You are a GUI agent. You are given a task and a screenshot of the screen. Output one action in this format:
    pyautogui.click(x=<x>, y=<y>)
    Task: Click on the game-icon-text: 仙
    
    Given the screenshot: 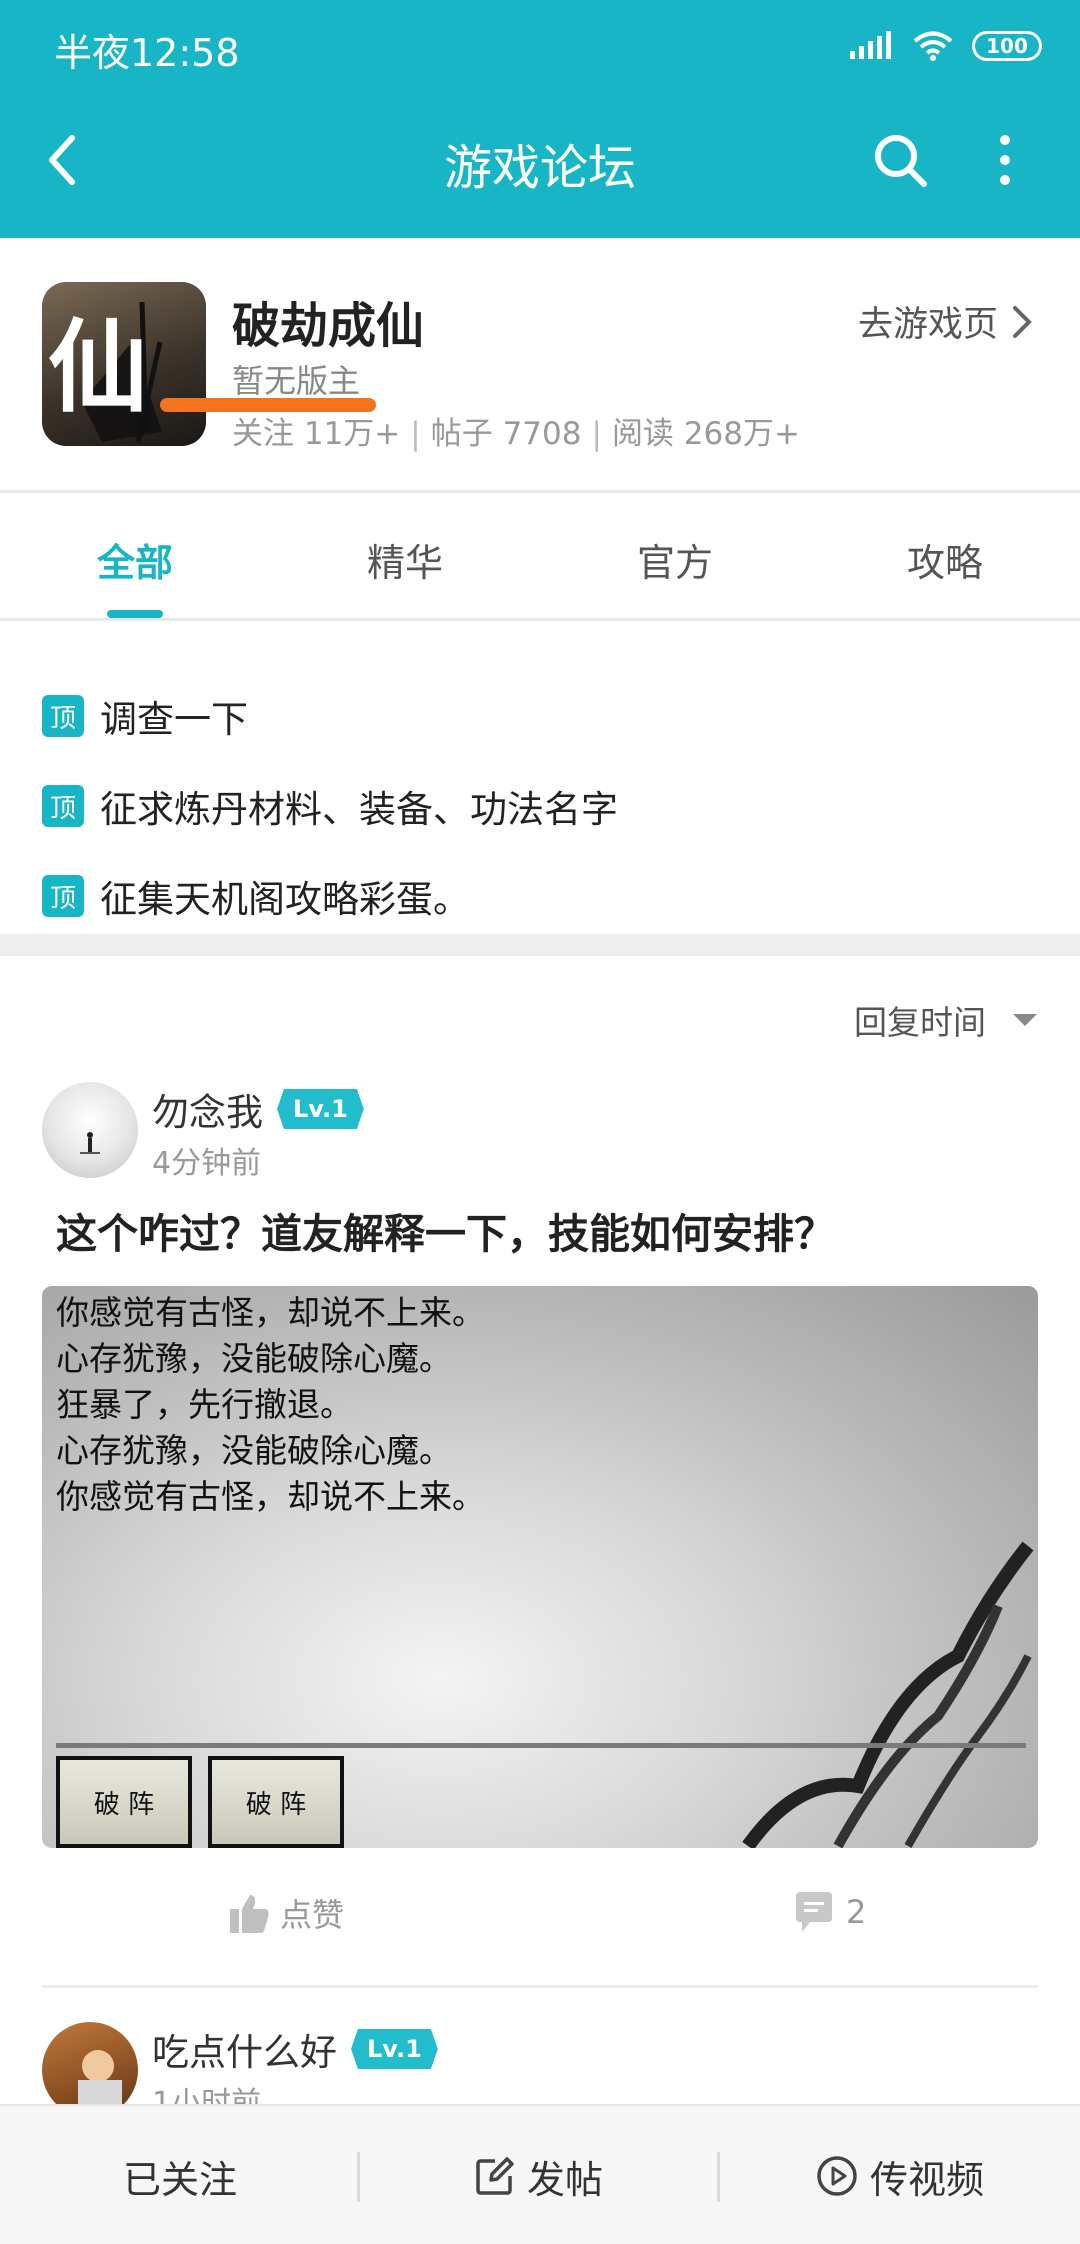 What is the action you would take?
    pyautogui.click(x=98, y=367)
    